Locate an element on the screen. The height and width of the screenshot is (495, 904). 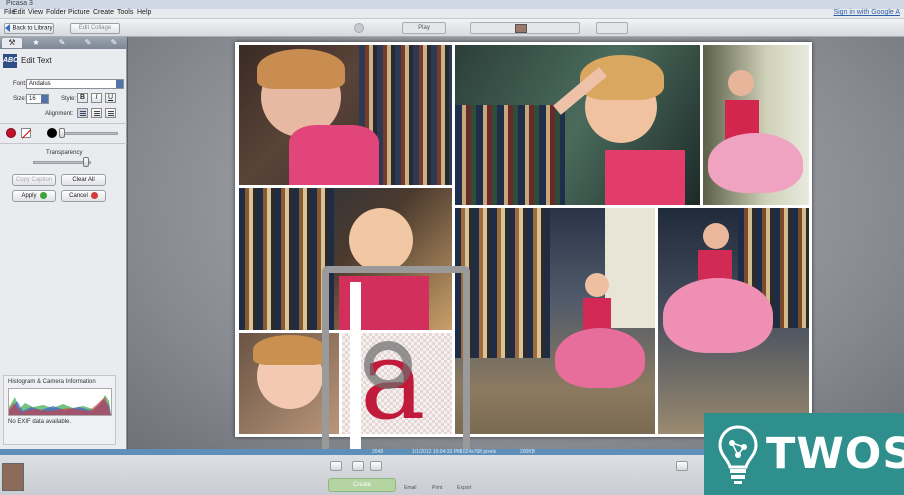
tab-more-effects: ✎ is located at coordinates (114, 43).